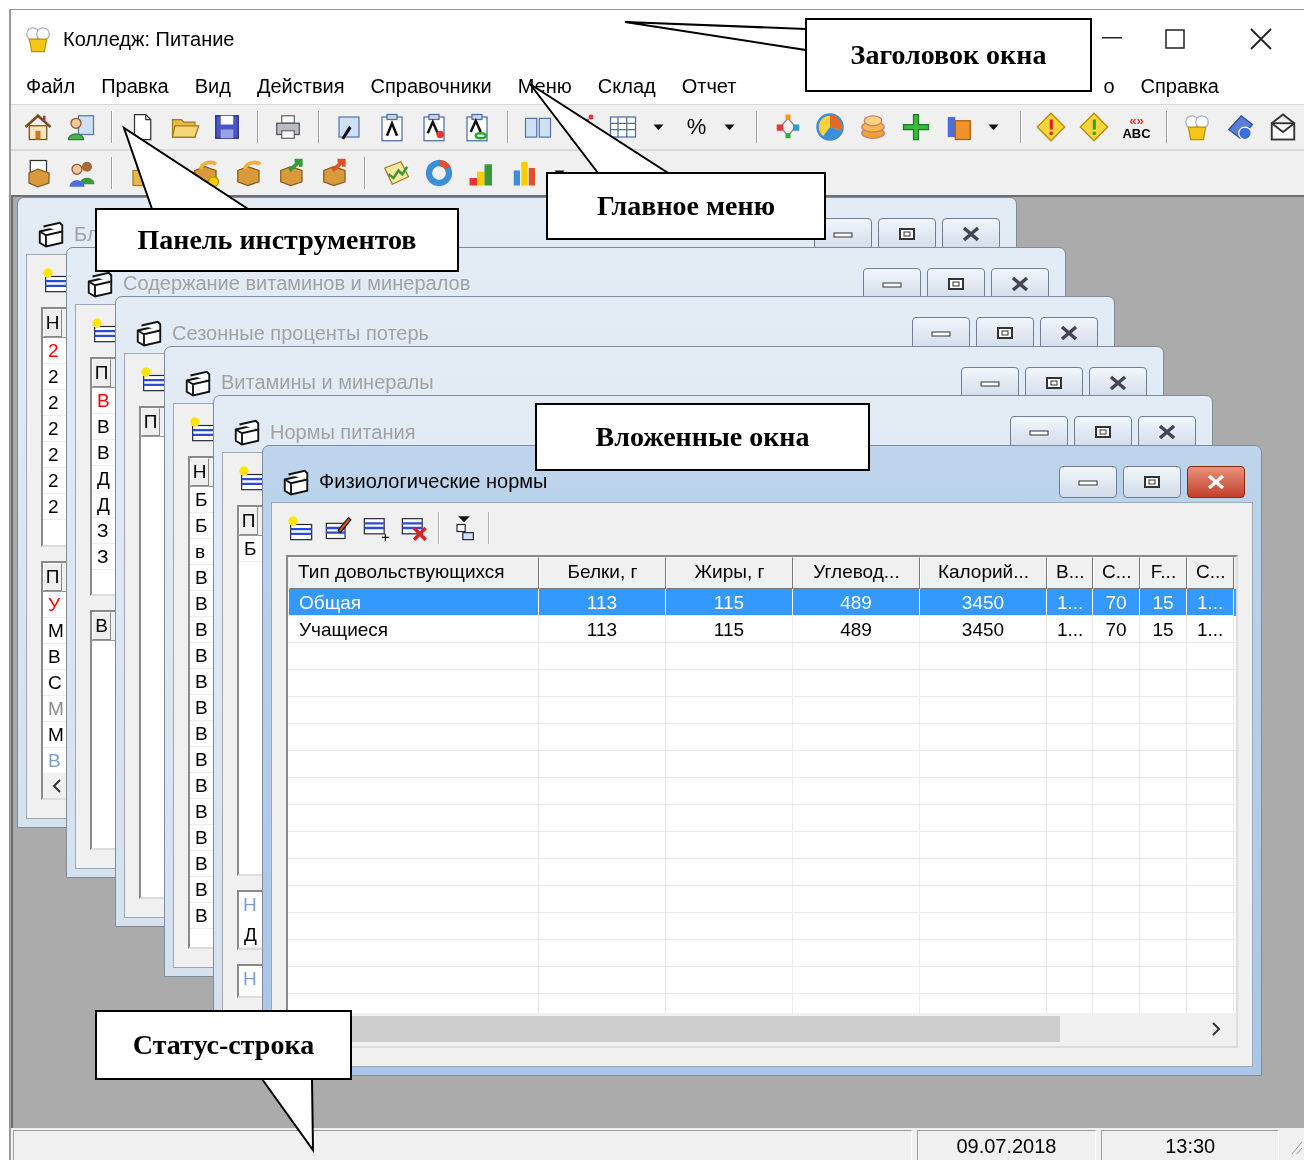 This screenshot has height=1160, width=1304. What do you see at coordinates (873, 127) in the screenshot?
I see `coins-icon` at bounding box center [873, 127].